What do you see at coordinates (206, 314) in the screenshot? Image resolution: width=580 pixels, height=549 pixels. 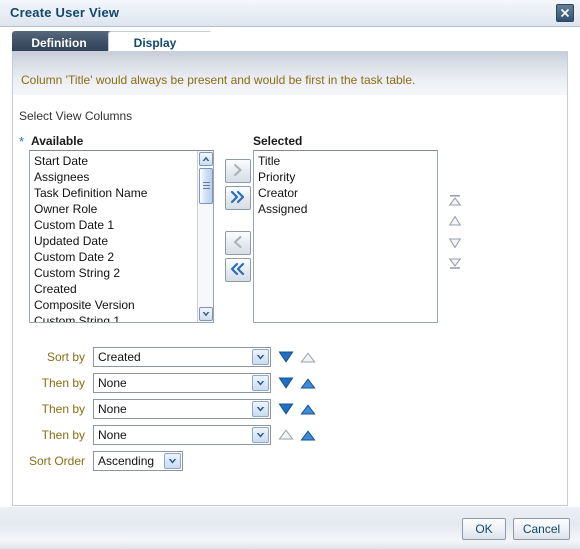 I see `scroll-down-icon` at bounding box center [206, 314].